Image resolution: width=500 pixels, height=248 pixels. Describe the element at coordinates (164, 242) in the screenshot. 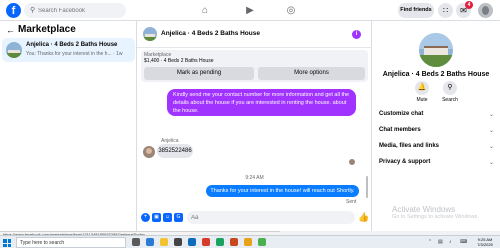

I see `file-explorer-icon` at that location.